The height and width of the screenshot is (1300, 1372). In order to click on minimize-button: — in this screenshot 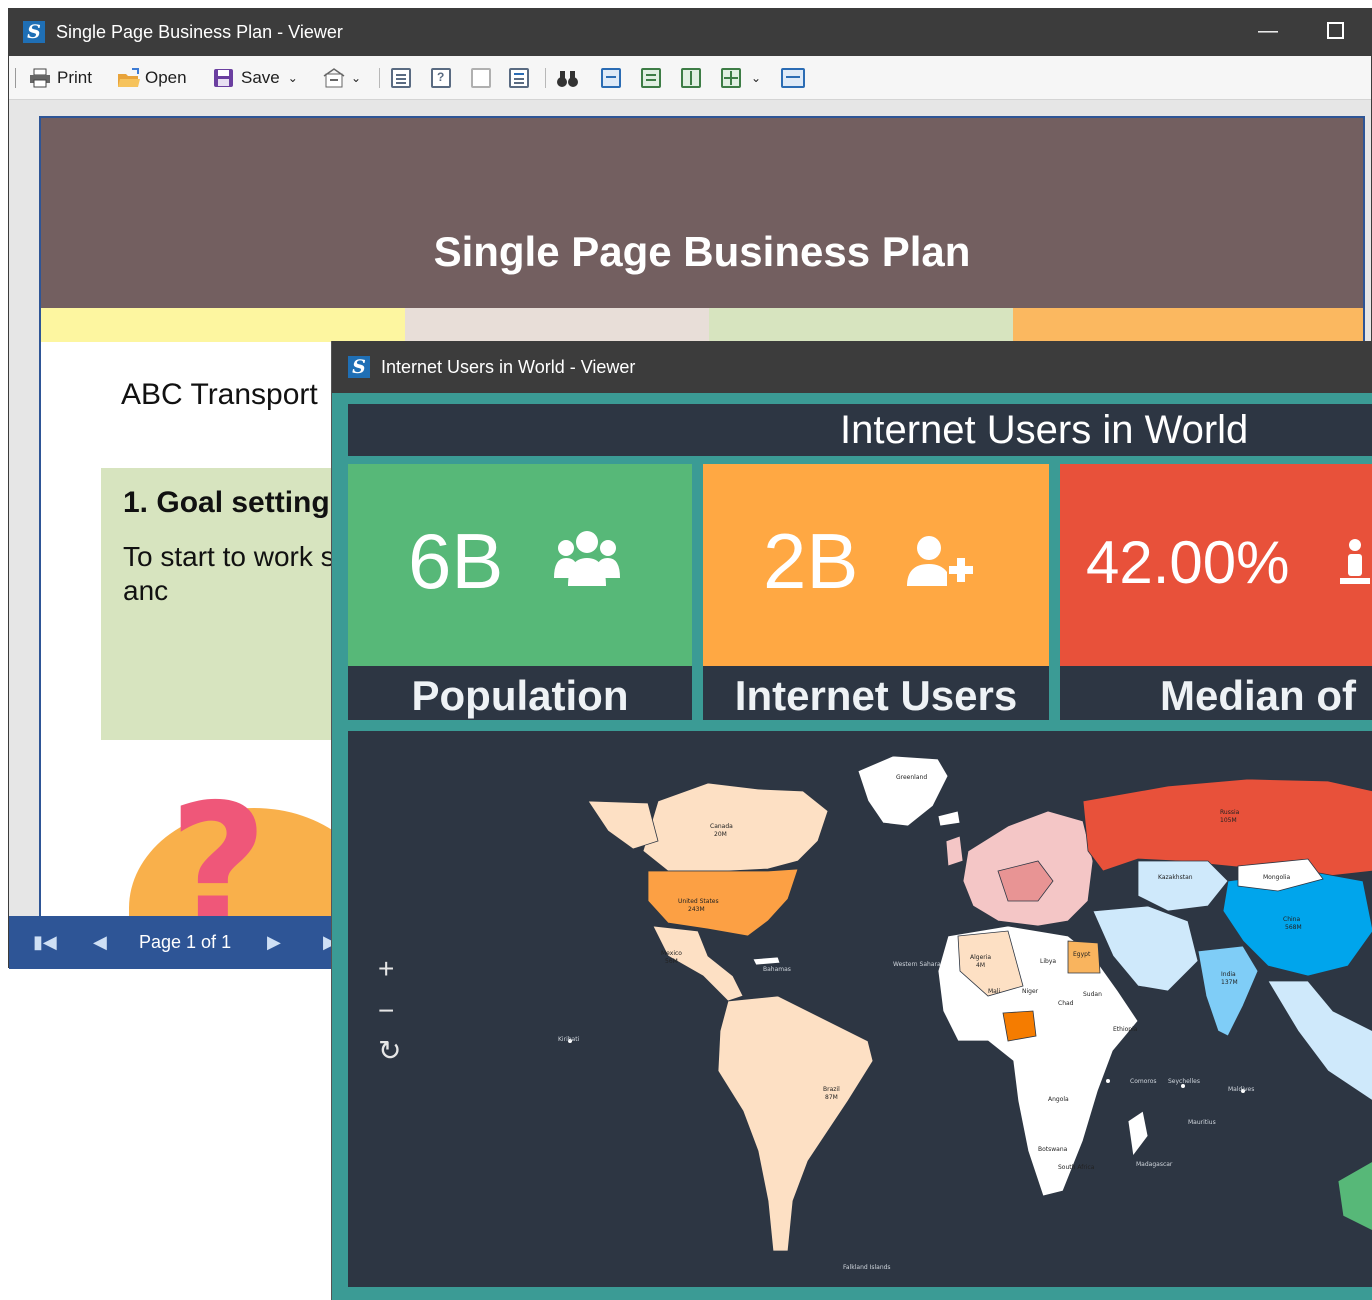, I will do `click(1268, 31)`.